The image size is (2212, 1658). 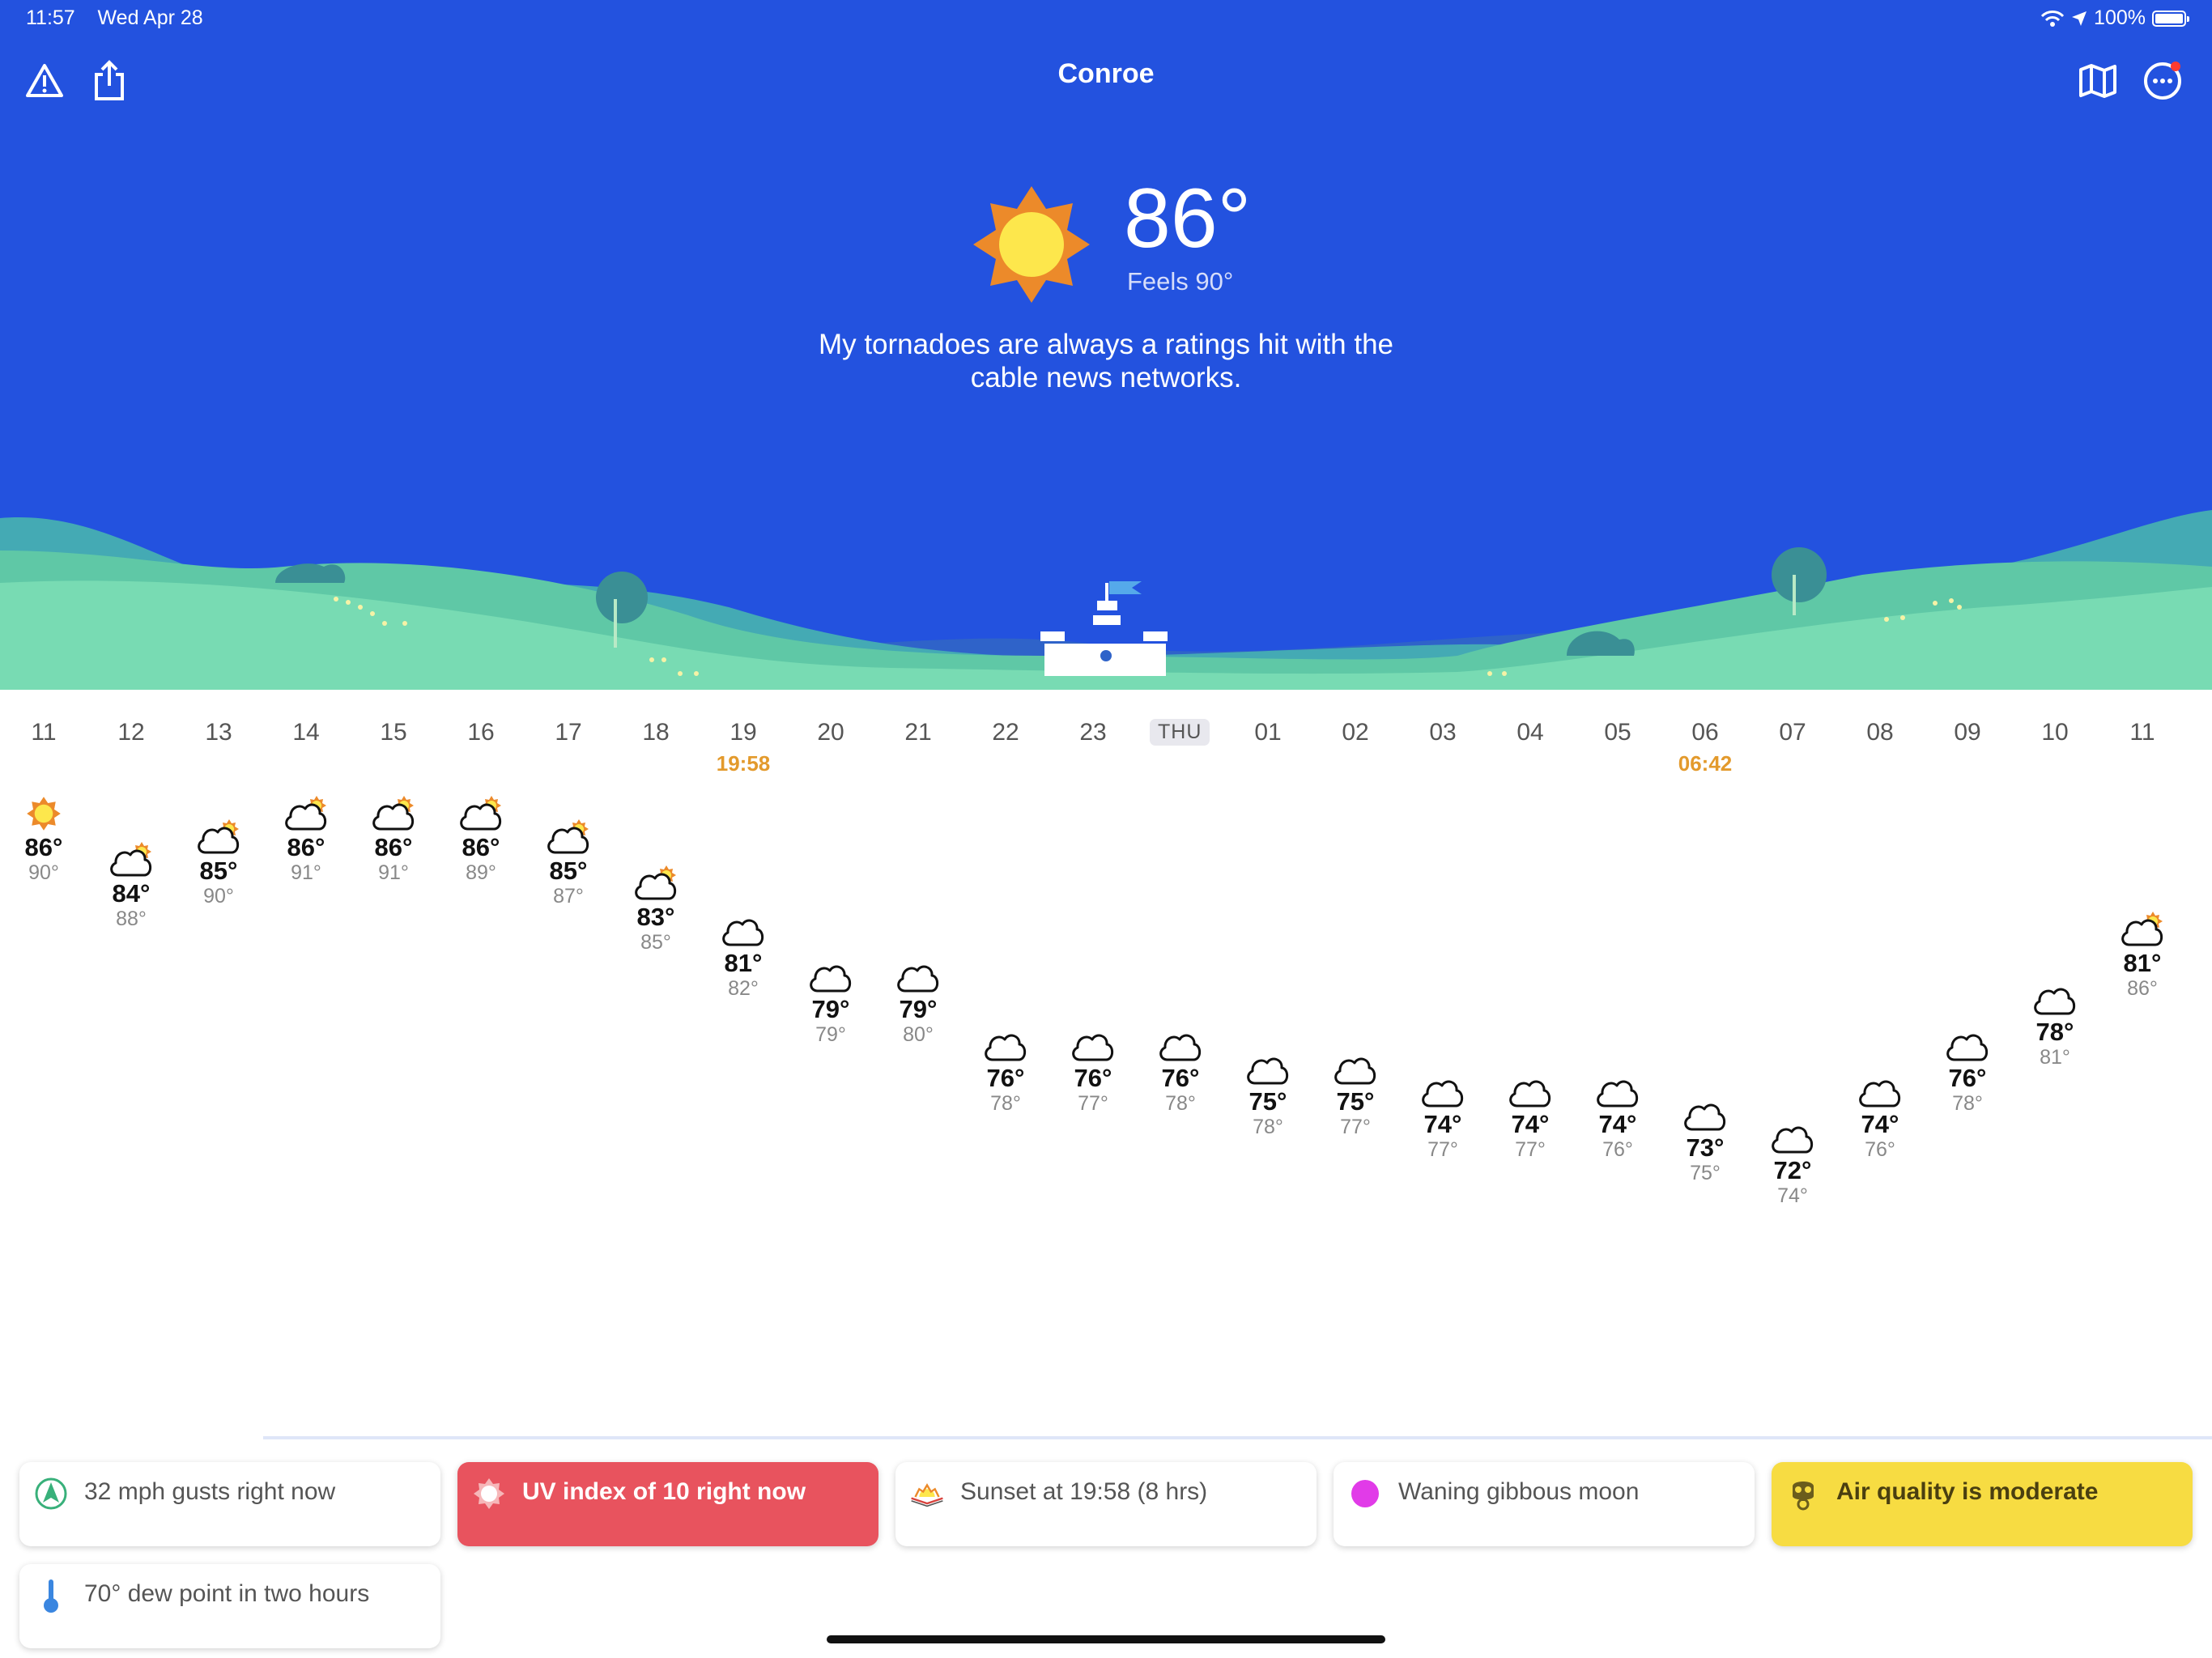 I want to click on hour-label: 19, so click(x=744, y=732).